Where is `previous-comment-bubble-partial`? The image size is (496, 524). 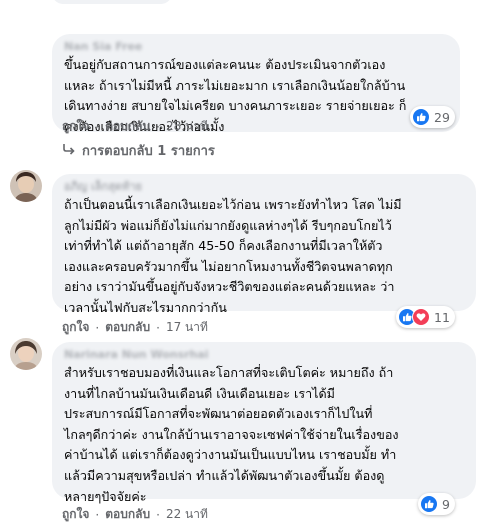 previous-comment-bubble-partial is located at coordinates (112, 2).